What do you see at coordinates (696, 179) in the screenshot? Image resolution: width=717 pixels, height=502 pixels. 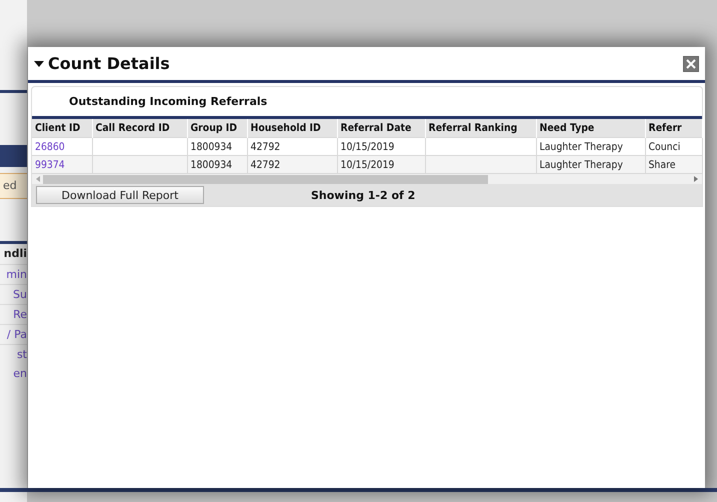 I see `scroll-right-icon` at bounding box center [696, 179].